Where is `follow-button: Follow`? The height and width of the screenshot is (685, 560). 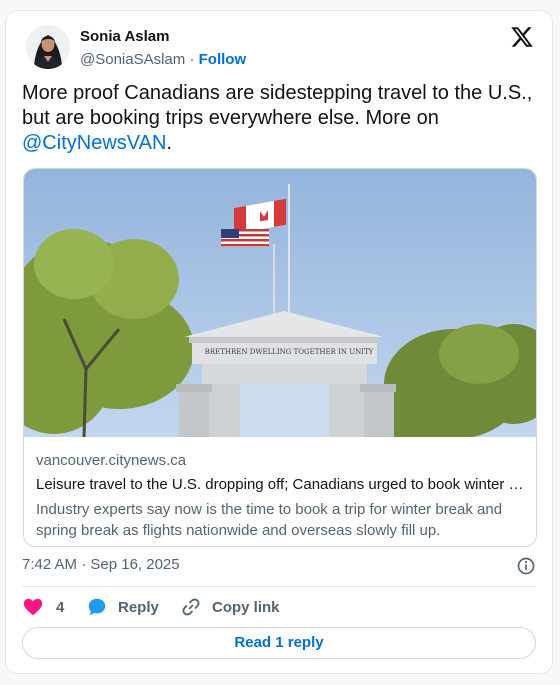 follow-button: Follow is located at coordinates (223, 59).